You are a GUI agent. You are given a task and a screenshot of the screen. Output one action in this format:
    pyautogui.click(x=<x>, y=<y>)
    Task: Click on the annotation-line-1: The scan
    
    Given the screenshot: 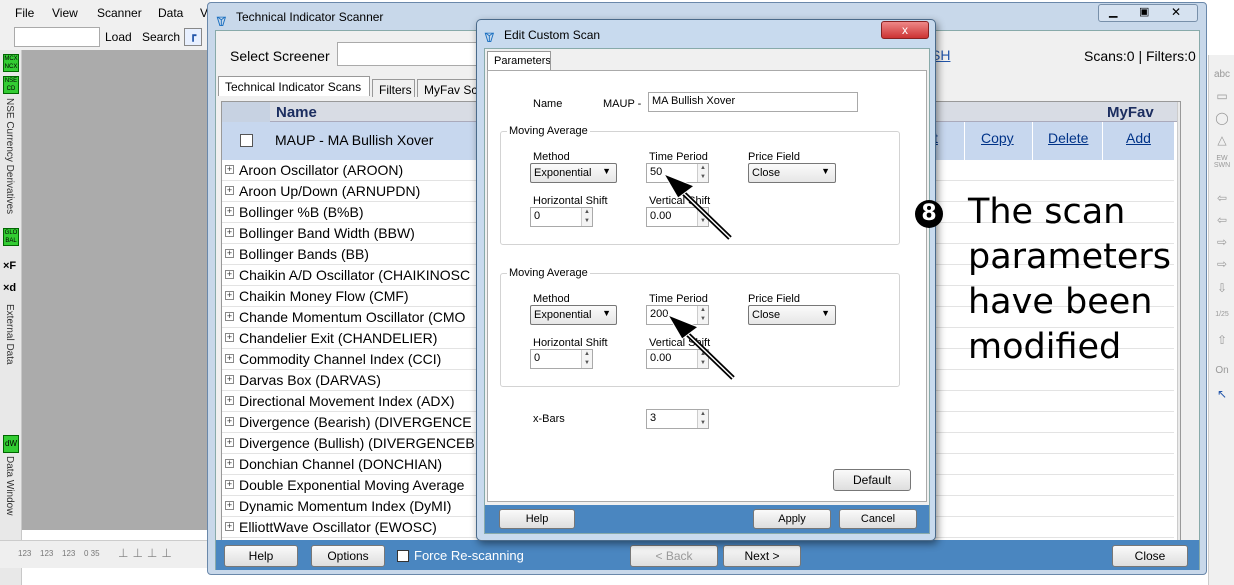 What is the action you would take?
    pyautogui.click(x=1047, y=212)
    